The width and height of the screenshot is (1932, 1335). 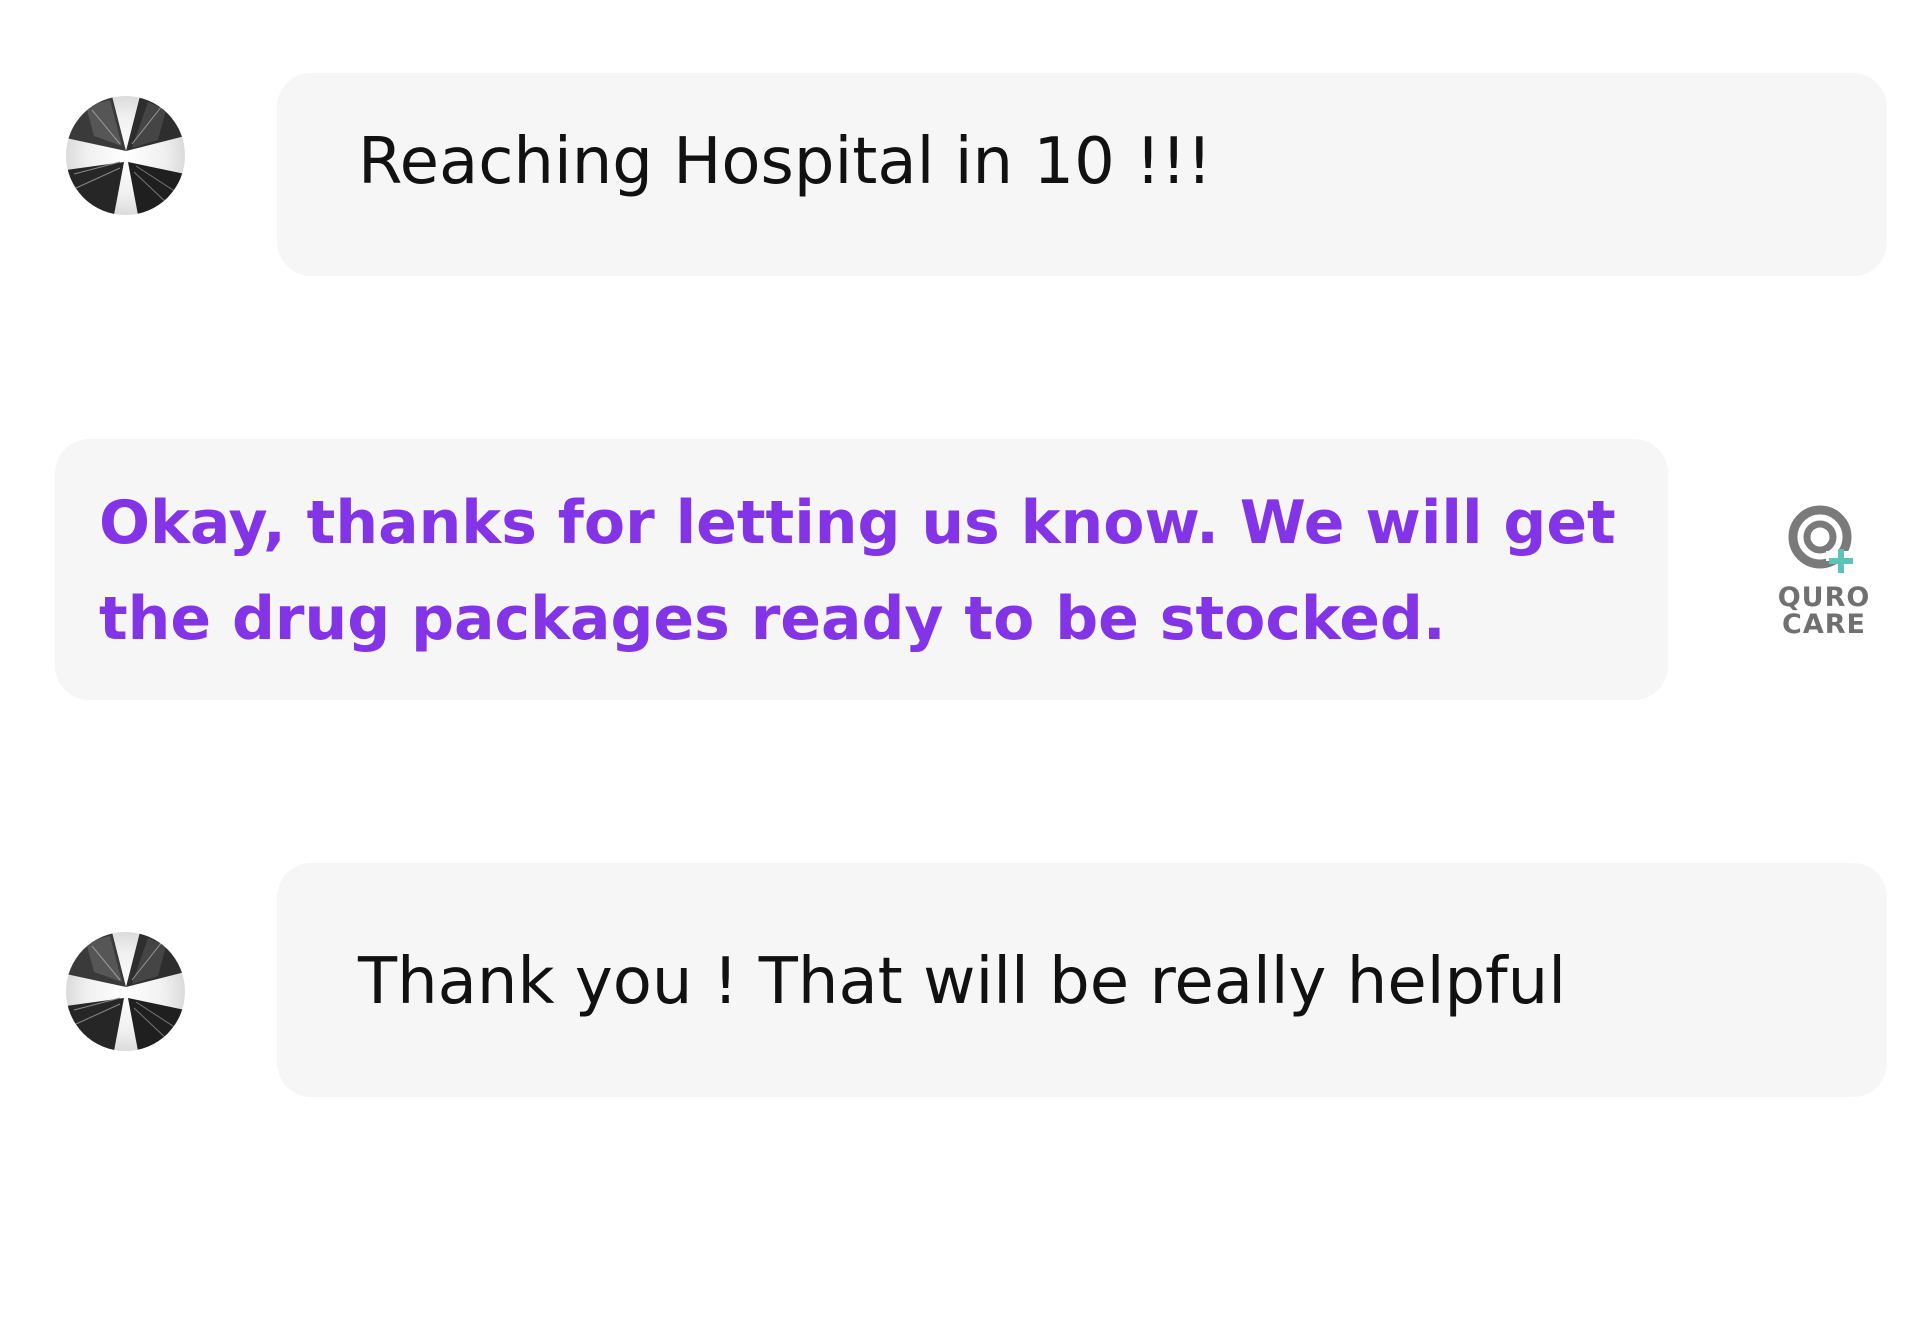 I want to click on message-bubble-user: Reaching Hospital in 10 !!!, so click(x=1082, y=174).